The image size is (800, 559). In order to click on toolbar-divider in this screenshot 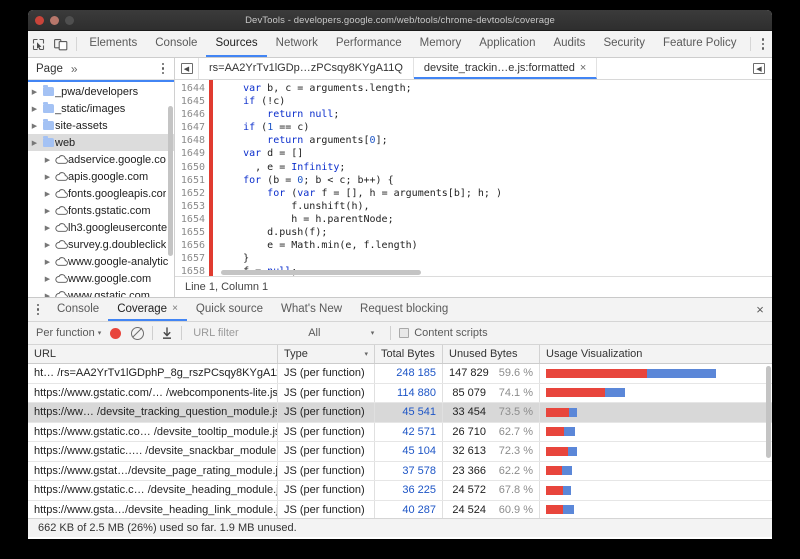, I will do `click(76, 44)`.